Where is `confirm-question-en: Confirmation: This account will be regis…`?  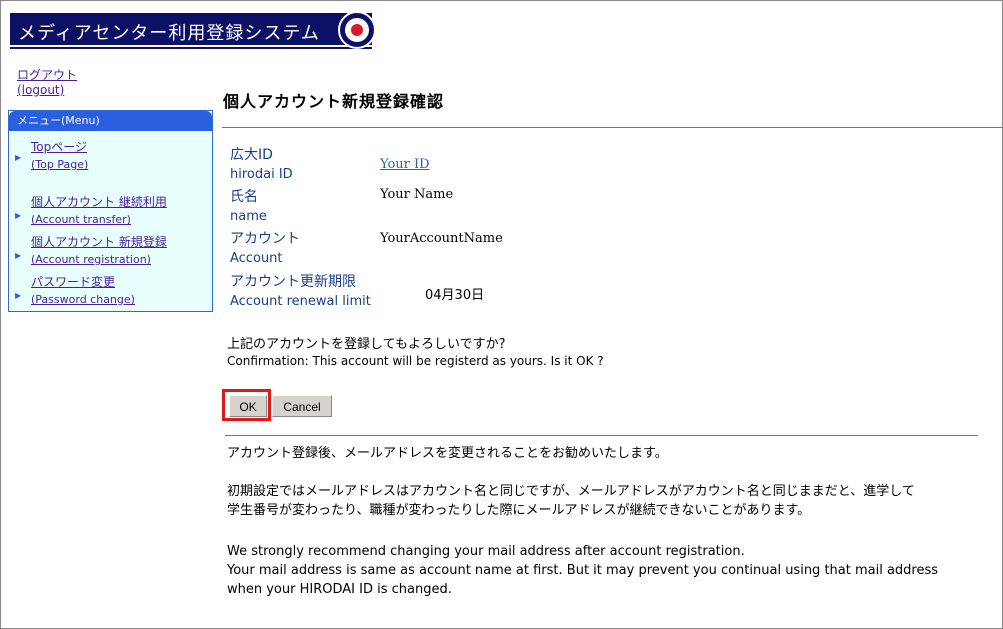 confirm-question-en: Confirmation: This account will be regis… is located at coordinates (415, 361).